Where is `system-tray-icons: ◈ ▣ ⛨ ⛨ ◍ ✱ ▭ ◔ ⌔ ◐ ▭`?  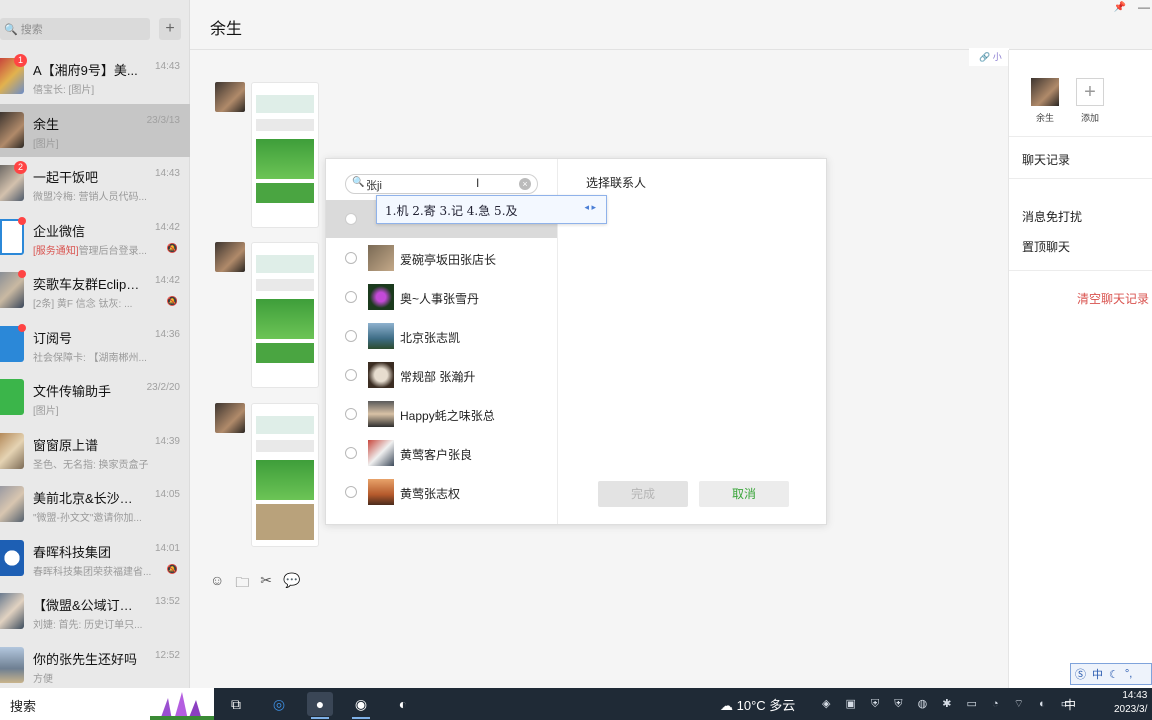 system-tray-icons: ◈ ▣ ⛨ ⛨ ◍ ✱ ▭ ◔ ⌔ ◐ ▭ is located at coordinates (949, 704).